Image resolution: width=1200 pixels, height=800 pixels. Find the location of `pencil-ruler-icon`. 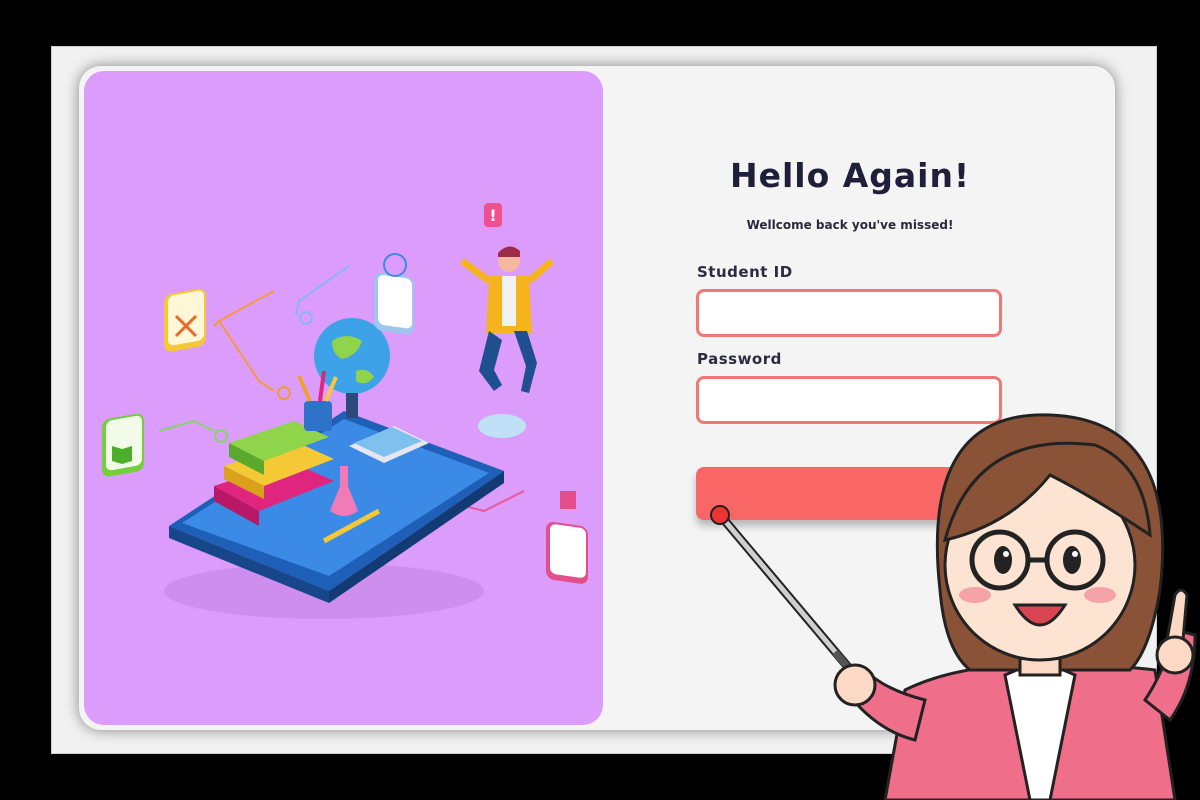

pencil-ruler-icon is located at coordinates (185, 320).